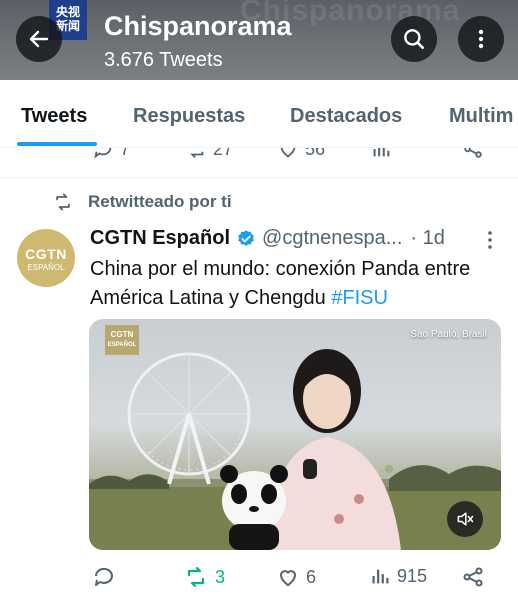  I want to click on verified-badge-icon, so click(246, 237).